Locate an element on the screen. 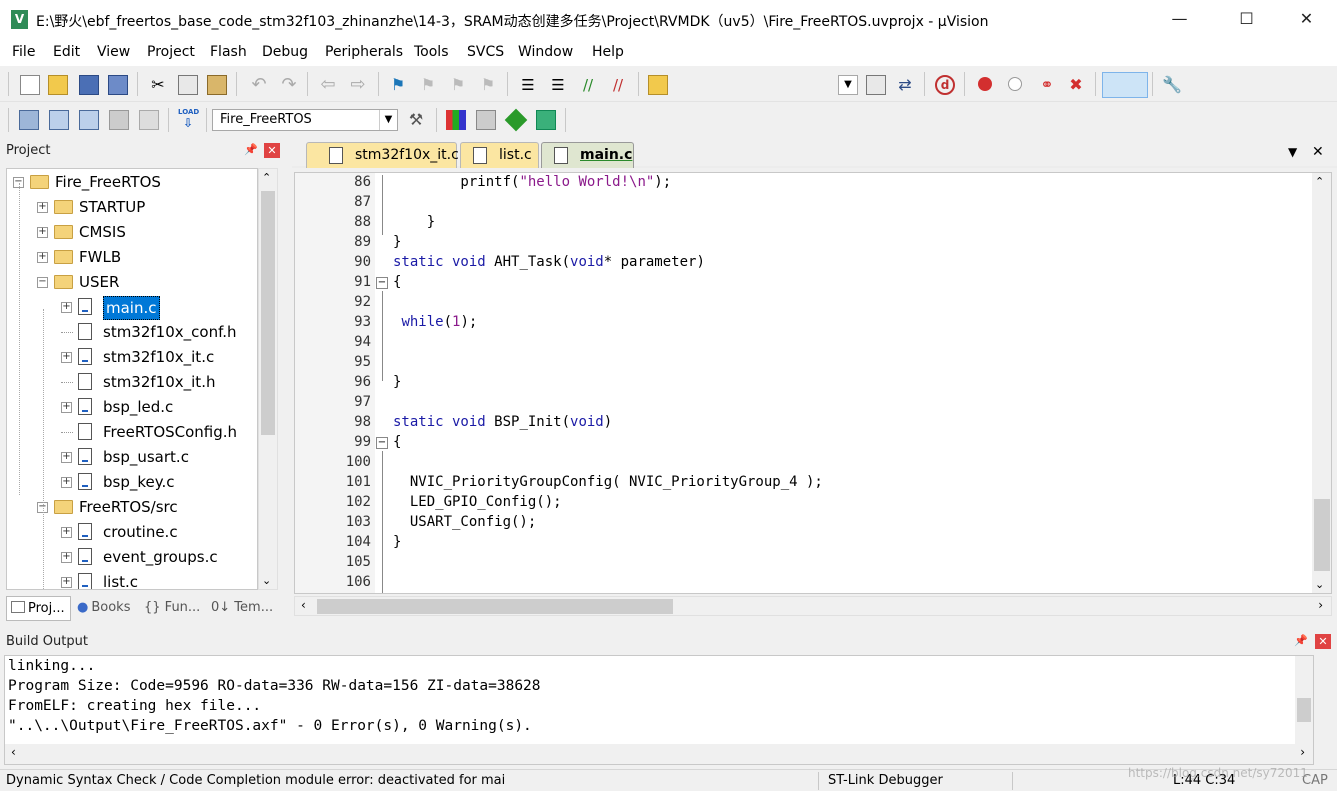 This screenshot has height=791, width=1337. undo-icon: ↶ is located at coordinates (259, 85).